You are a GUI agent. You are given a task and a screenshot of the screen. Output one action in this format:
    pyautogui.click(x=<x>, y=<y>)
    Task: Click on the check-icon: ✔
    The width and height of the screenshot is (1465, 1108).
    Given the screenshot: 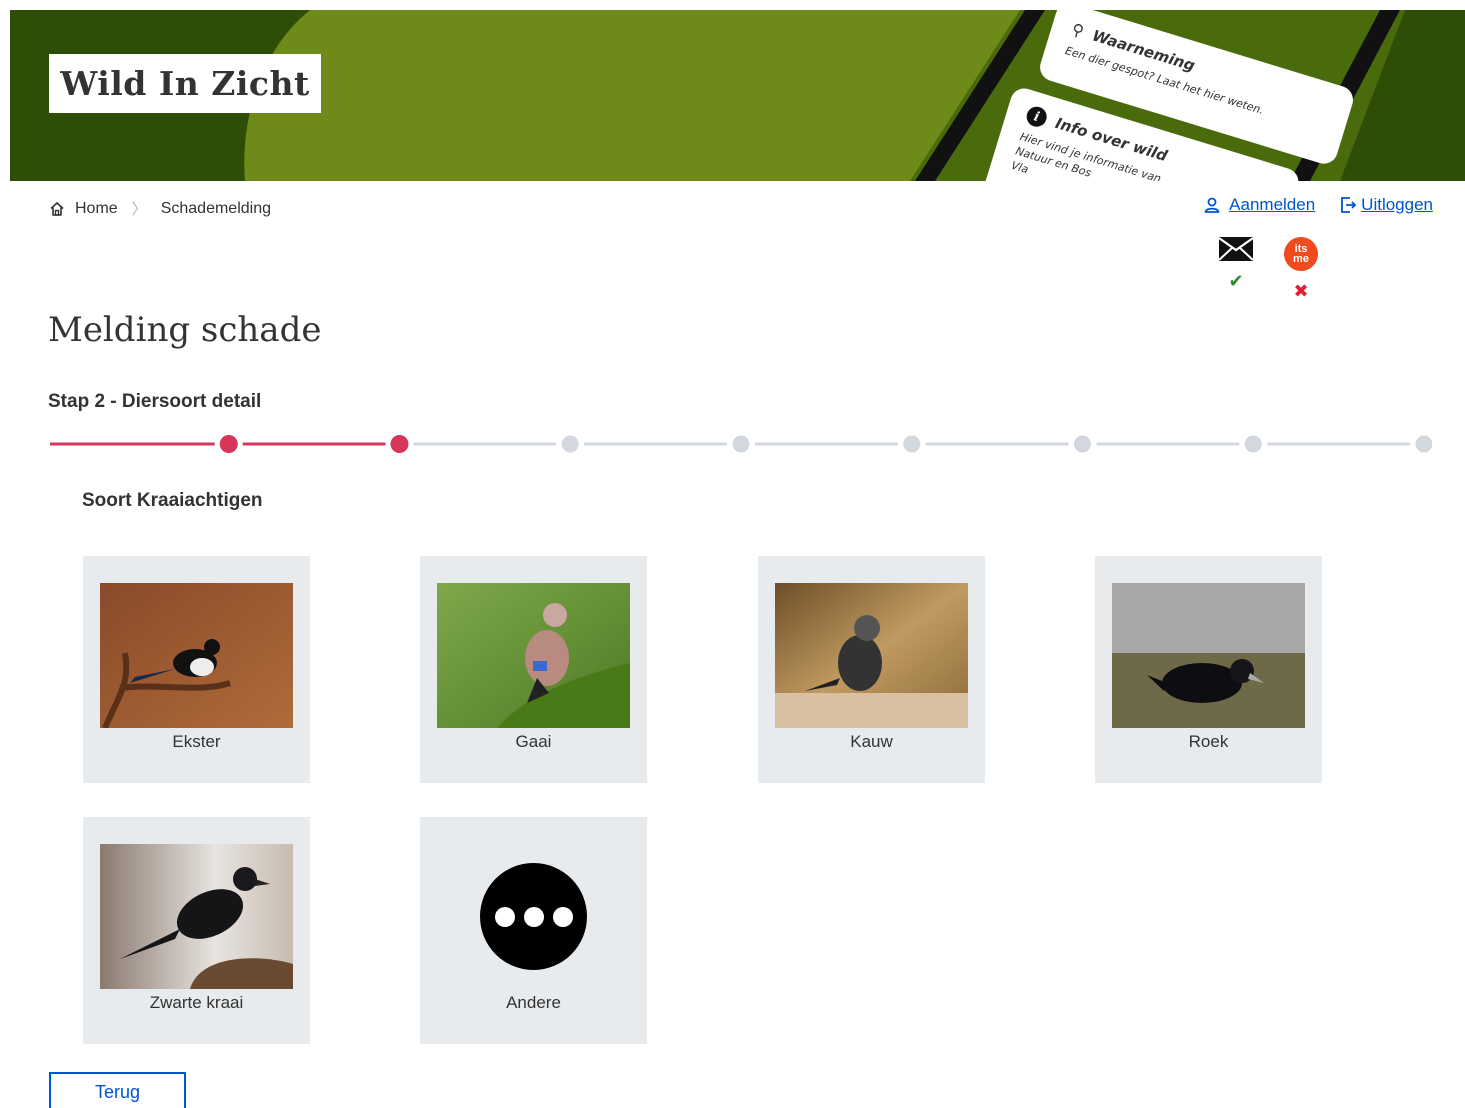 What is the action you would take?
    pyautogui.click(x=1236, y=281)
    